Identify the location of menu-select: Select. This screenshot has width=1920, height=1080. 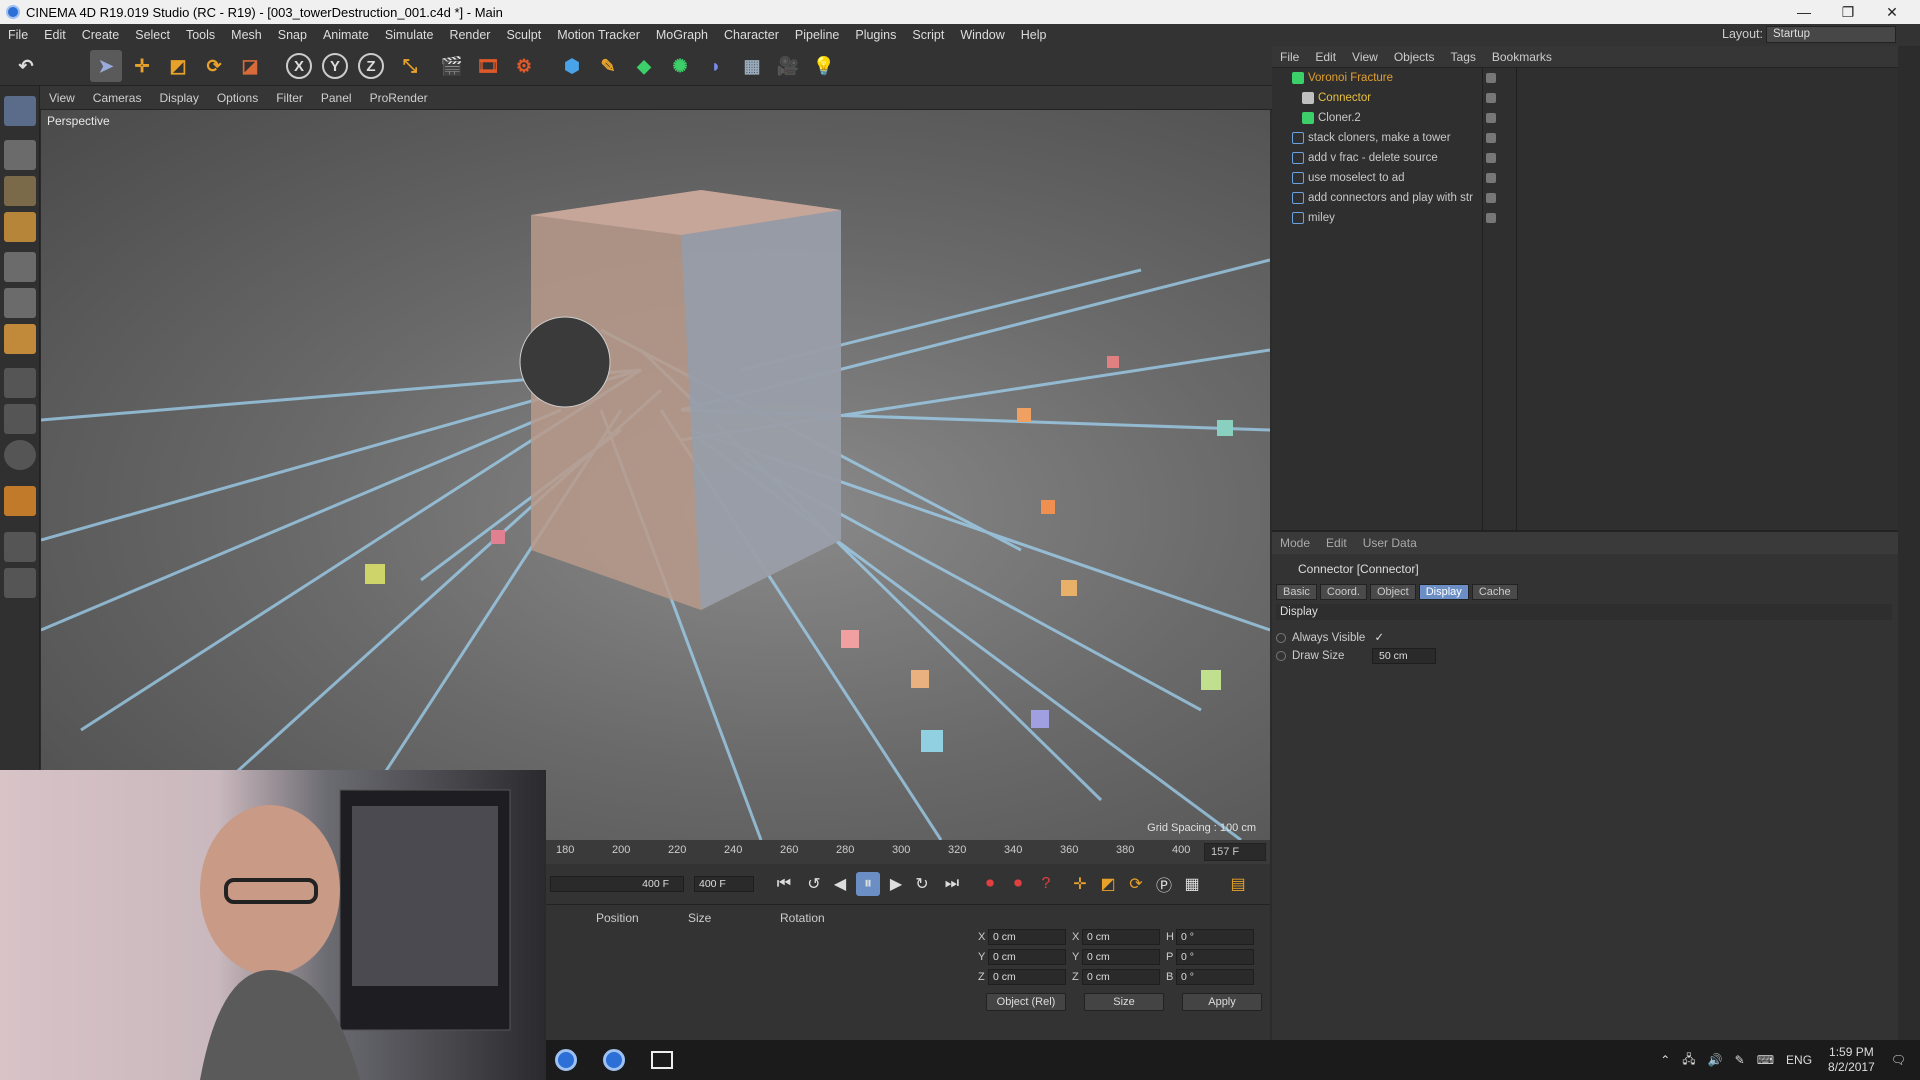
(152, 35).